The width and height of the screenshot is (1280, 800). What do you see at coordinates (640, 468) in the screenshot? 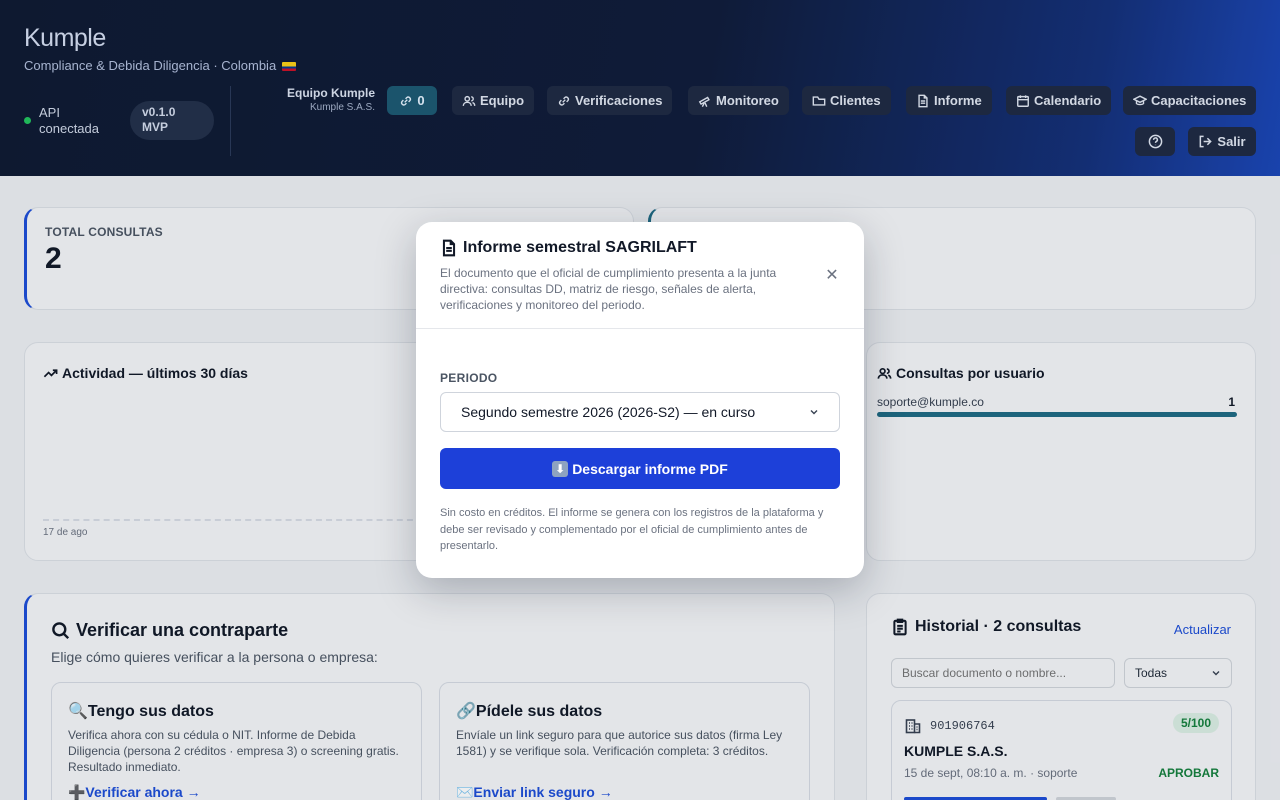
I see `download-pdf-button: ⬇ Descargar informe PDF` at bounding box center [640, 468].